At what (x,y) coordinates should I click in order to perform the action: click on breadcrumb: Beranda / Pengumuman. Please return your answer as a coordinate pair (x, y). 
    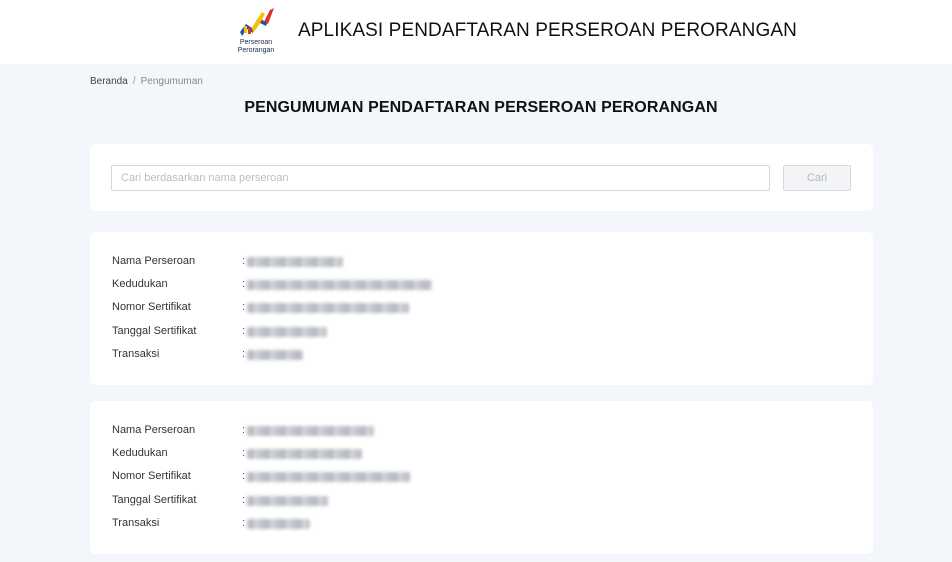
    Looking at the image, I should click on (146, 81).